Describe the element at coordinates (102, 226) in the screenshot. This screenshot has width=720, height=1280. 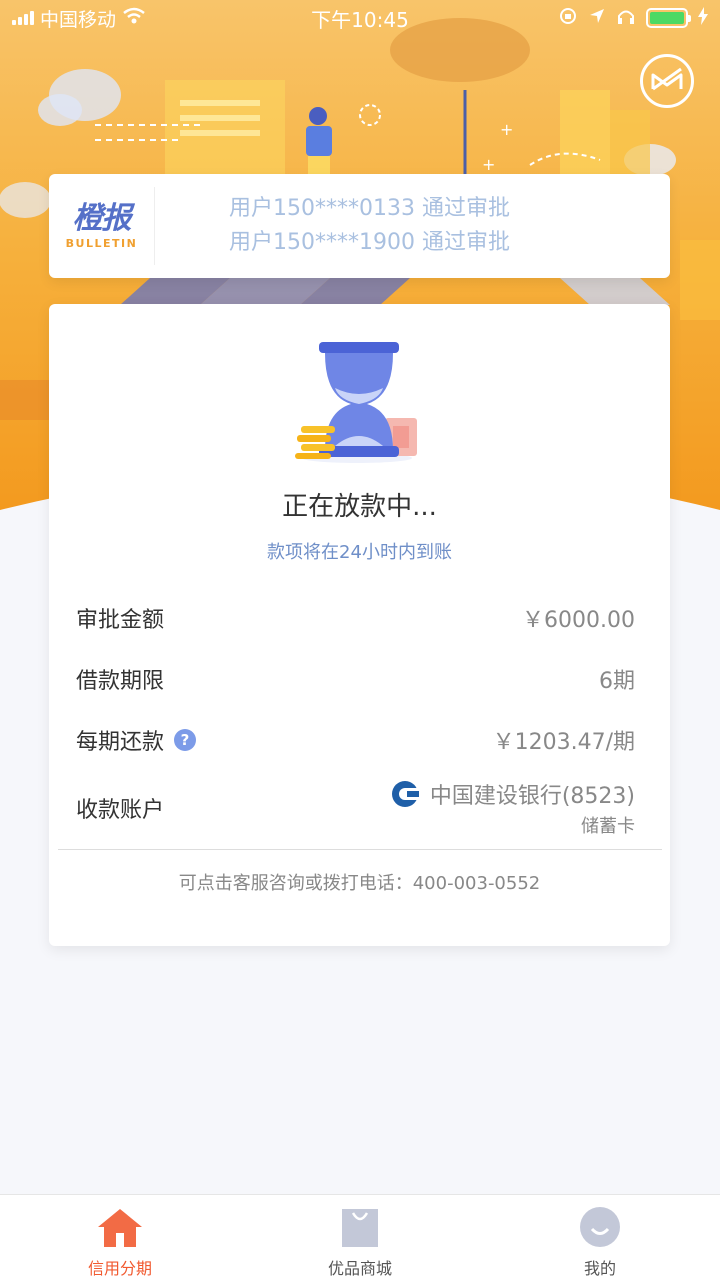
I see `bulletin-logo: 橙报 BULLETIN` at that location.